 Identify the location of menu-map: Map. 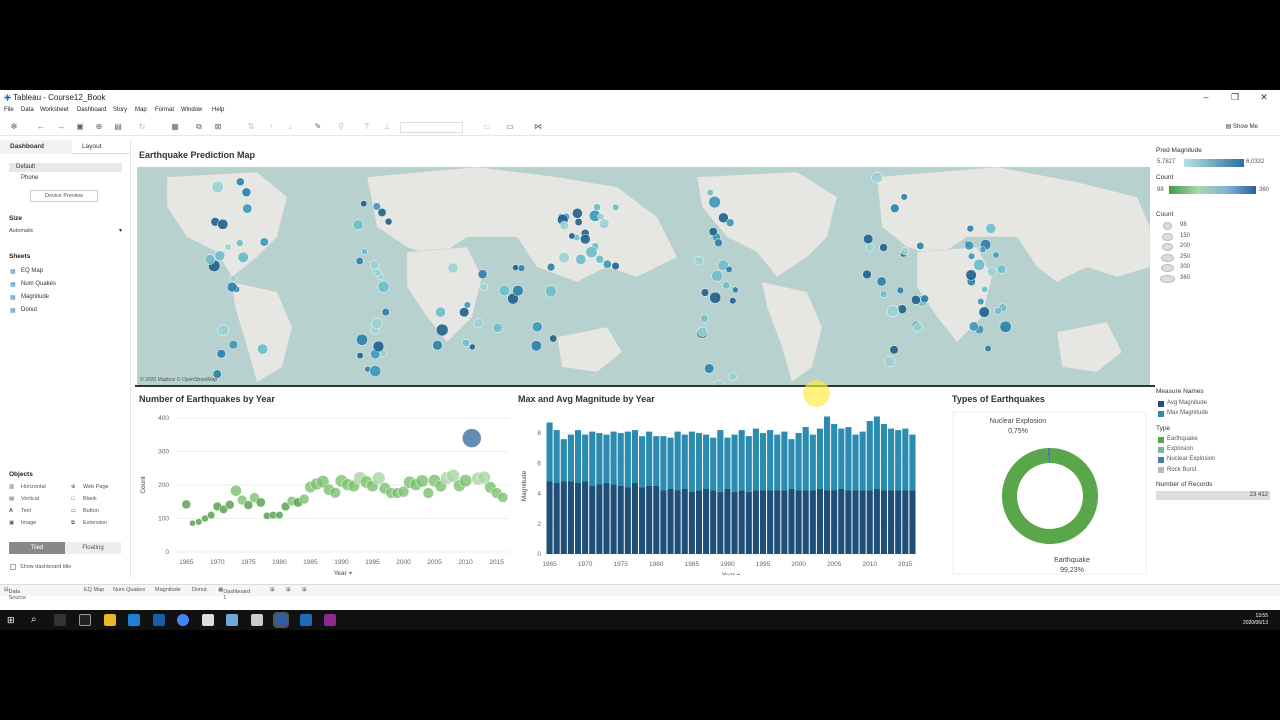
(141, 110).